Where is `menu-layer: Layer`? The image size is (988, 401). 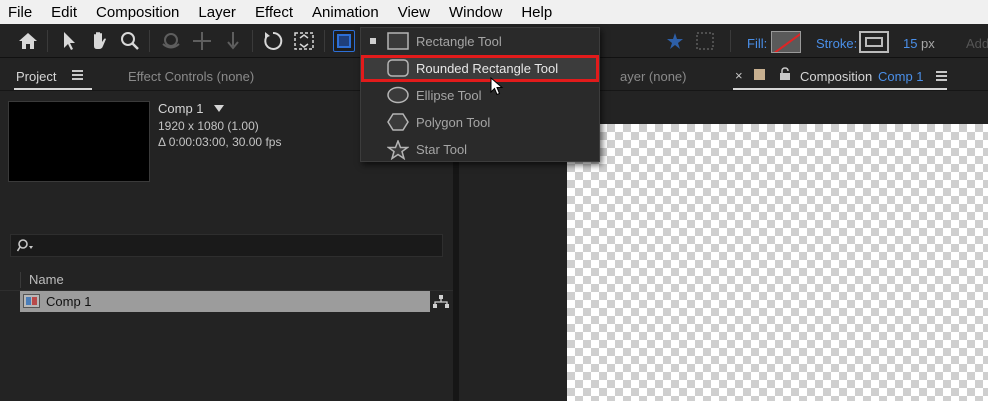 menu-layer: Layer is located at coordinates (216, 12).